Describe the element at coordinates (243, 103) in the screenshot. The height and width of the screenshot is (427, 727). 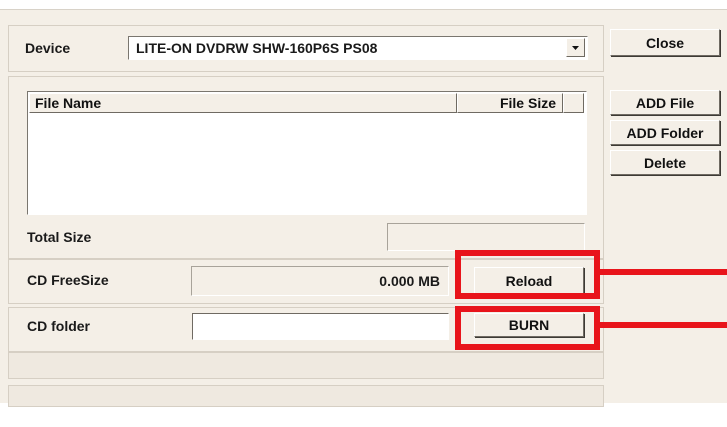
I see `column-header-file-name: File Name` at that location.